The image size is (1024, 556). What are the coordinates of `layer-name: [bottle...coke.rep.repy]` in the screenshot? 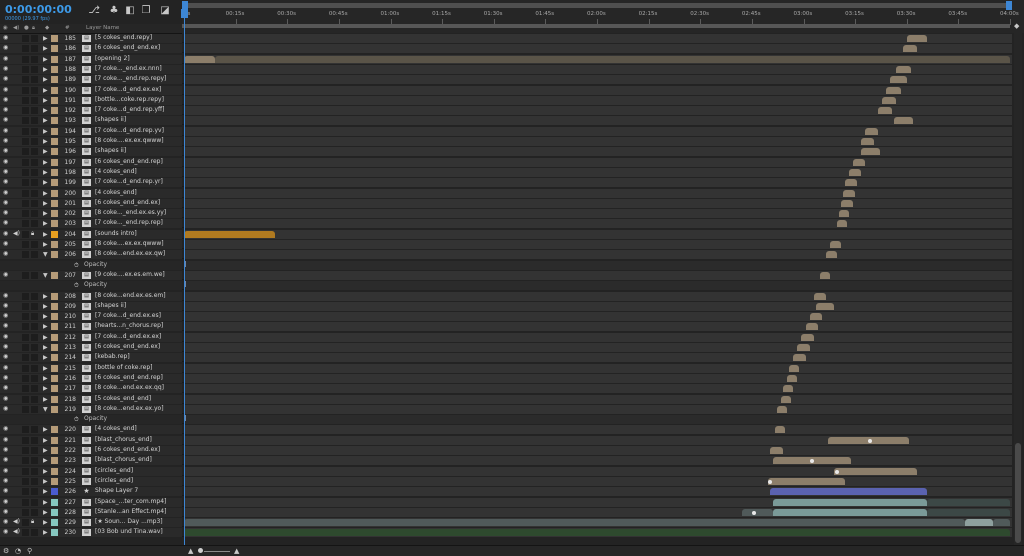 It's located at (129, 100).